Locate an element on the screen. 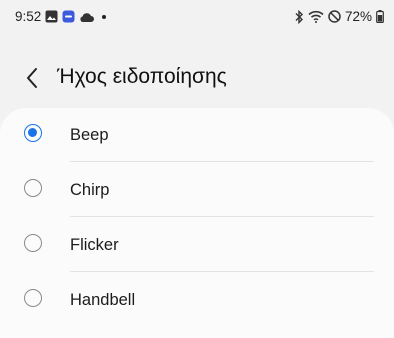 The width and height of the screenshot is (394, 338). app-header: Ήχος ειδοποίησης is located at coordinates (197, 77).